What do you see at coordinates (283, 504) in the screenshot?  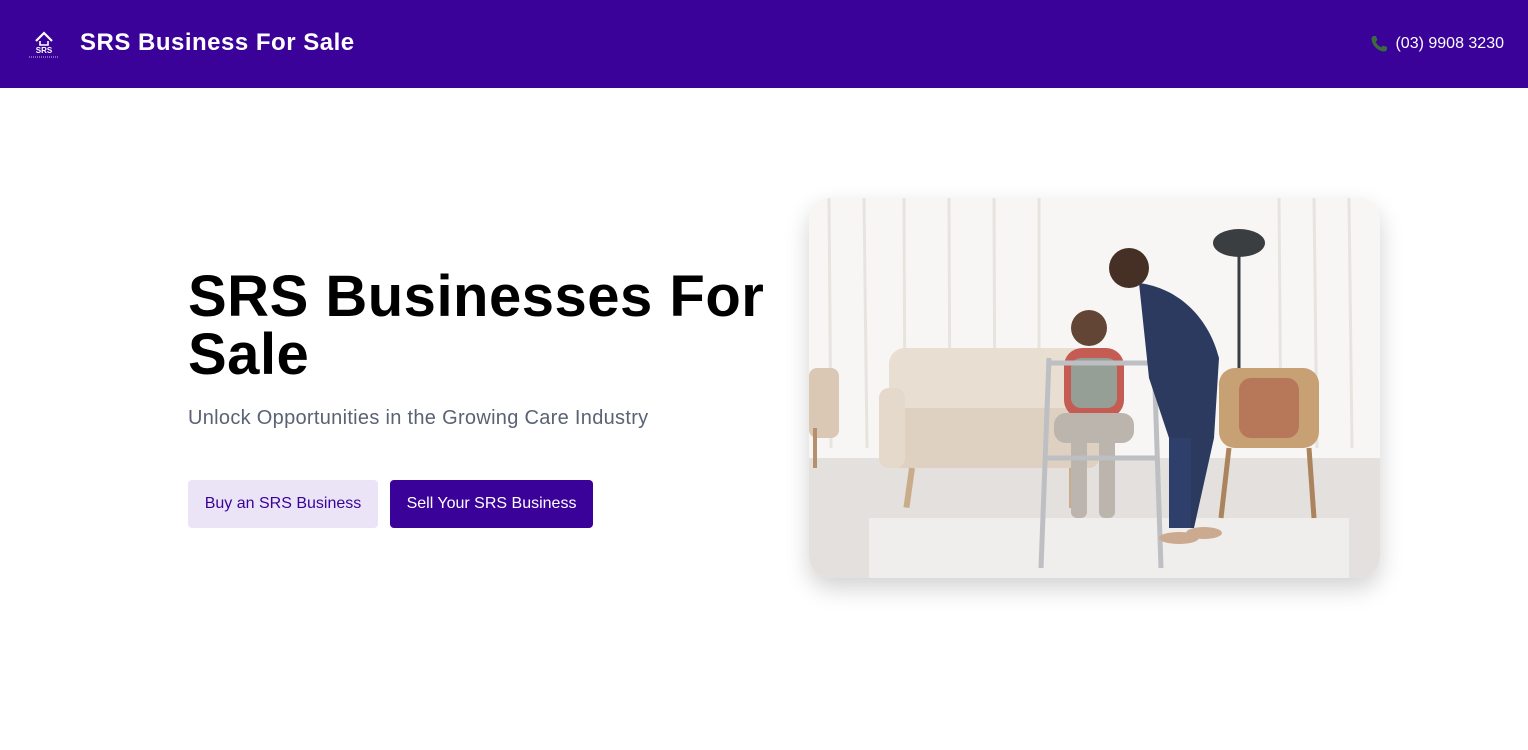 I see `buy-business-button: Buy an SRS Business` at bounding box center [283, 504].